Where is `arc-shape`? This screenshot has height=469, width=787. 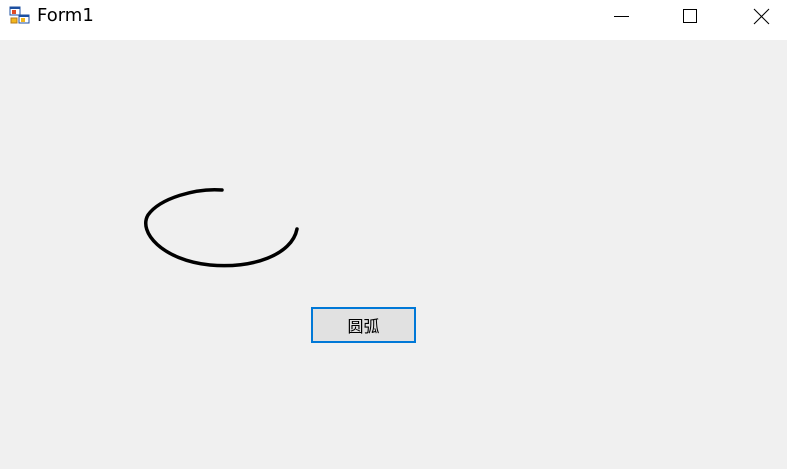
arc-shape is located at coordinates (221, 228).